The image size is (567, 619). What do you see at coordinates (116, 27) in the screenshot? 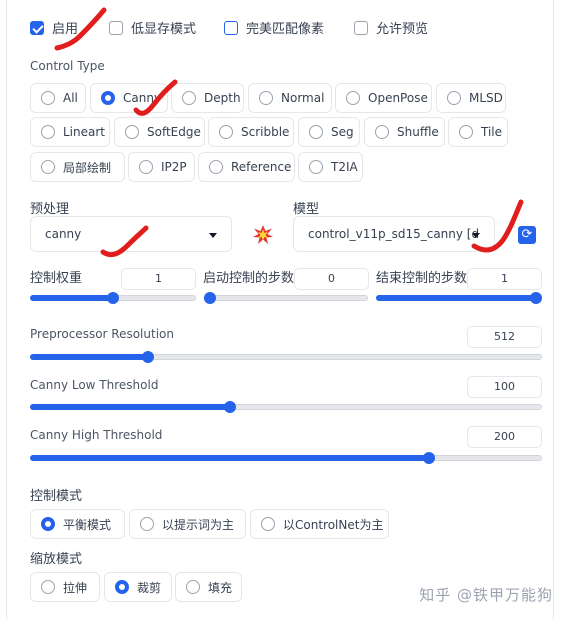
I see `low-vram-checkbox-box` at bounding box center [116, 27].